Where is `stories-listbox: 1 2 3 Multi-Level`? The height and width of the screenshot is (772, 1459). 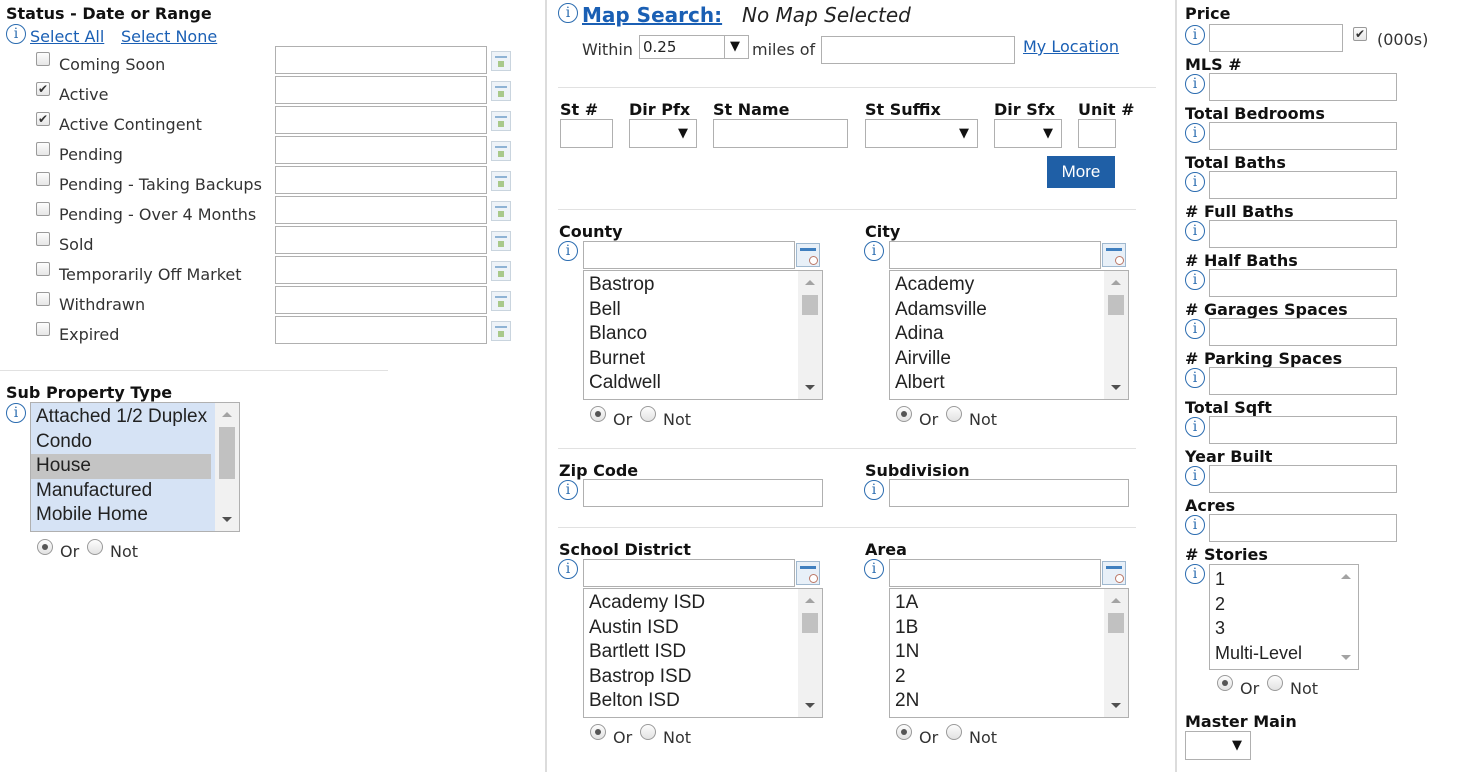
stories-listbox: 1 2 3 Multi-Level is located at coordinates (1284, 617).